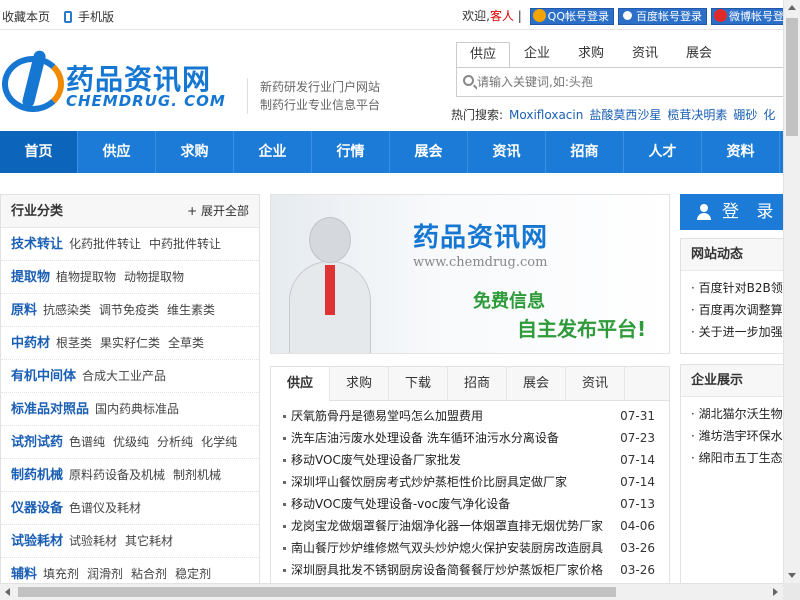 The width and height of the screenshot is (800, 600). I want to click on nav-supply: 供应, so click(117, 152).